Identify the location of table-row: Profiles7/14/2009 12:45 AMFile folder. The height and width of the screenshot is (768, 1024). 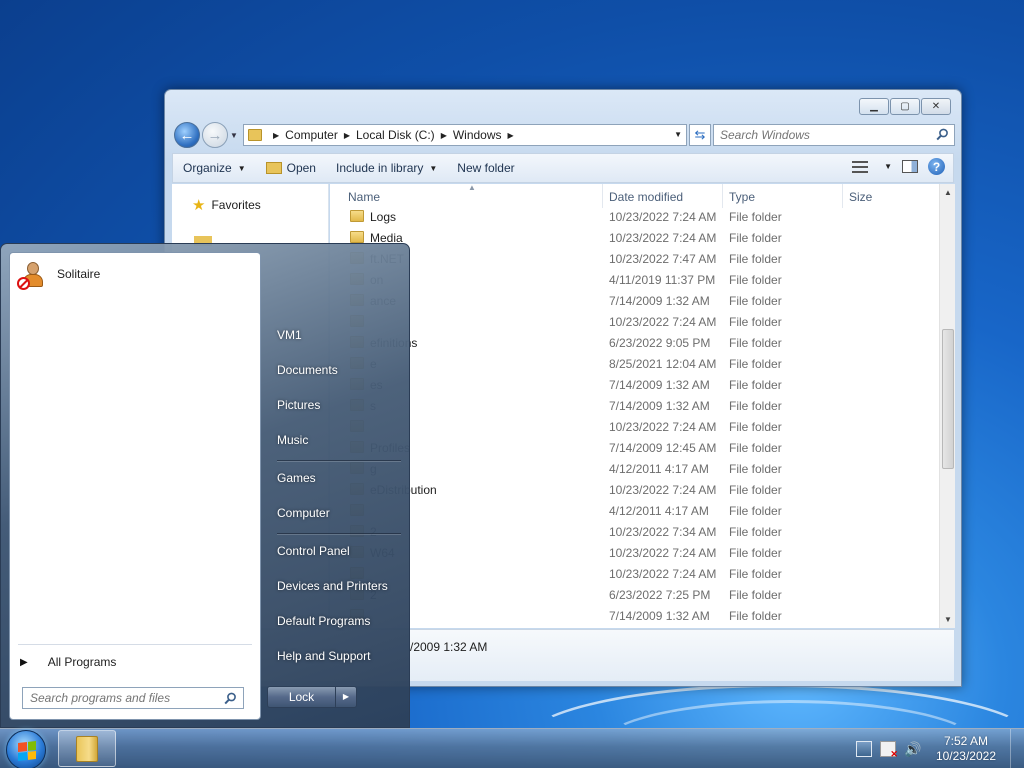
(635, 448).